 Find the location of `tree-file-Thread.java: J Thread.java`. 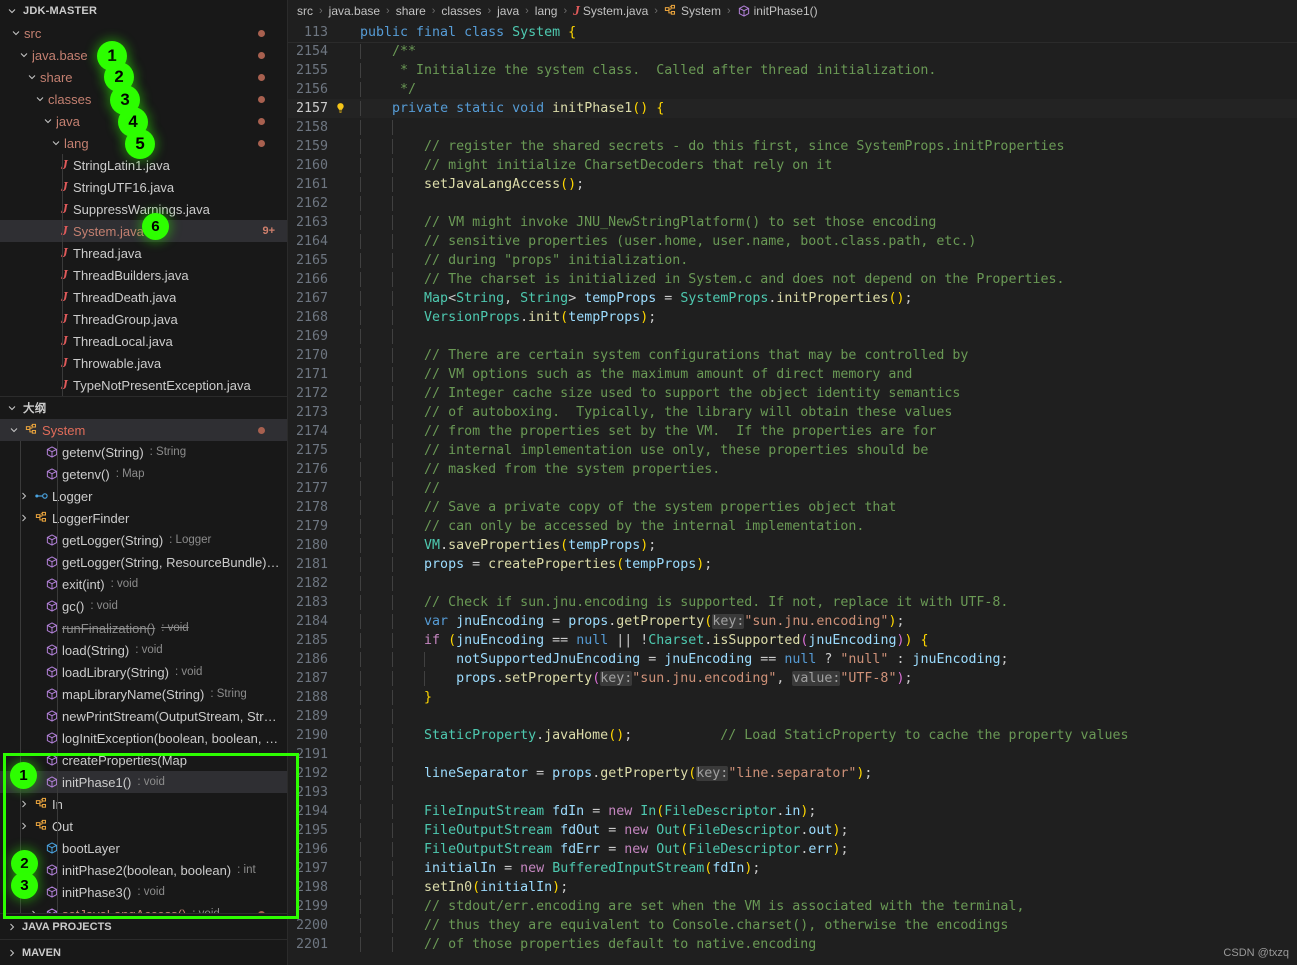

tree-file-Thread.java: J Thread.java is located at coordinates (143, 253).